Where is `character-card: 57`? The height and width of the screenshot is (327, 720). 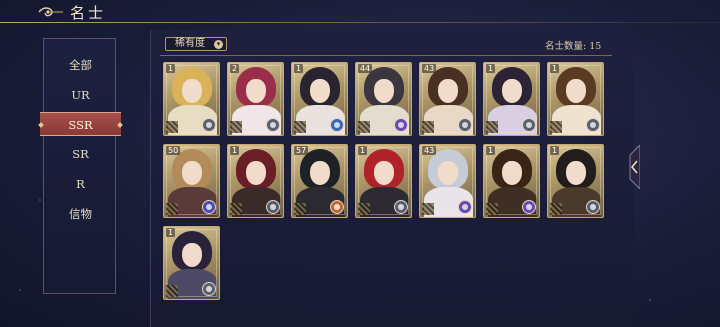
character-card: 57 is located at coordinates (319, 181).